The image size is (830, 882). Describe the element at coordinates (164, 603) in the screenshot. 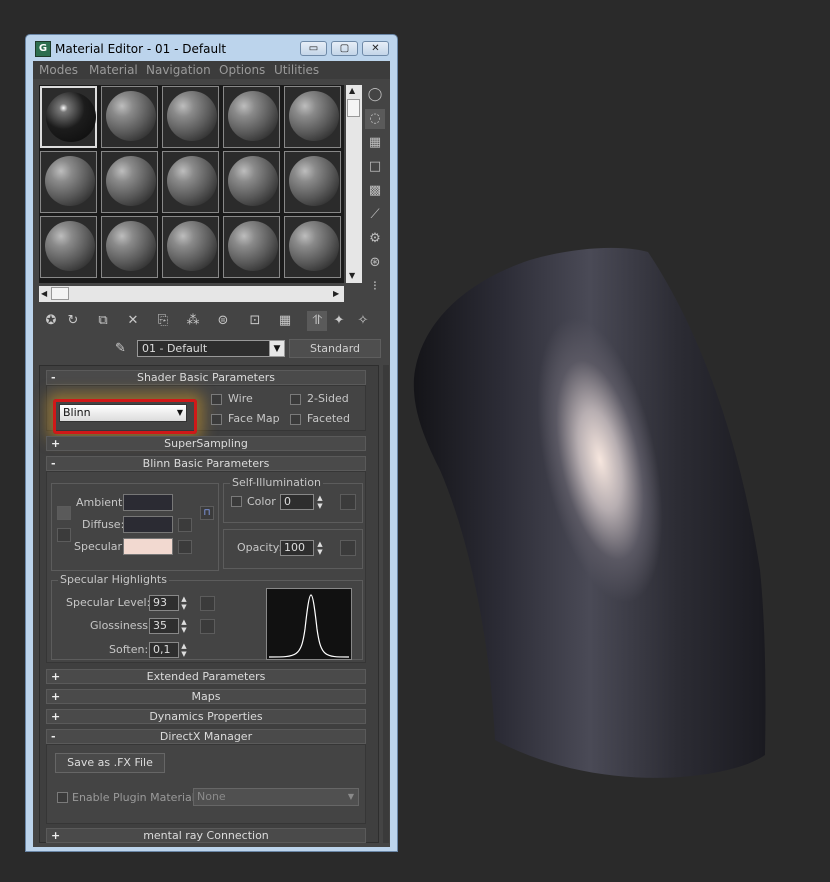

I see `specular-level-spinner: 93` at that location.